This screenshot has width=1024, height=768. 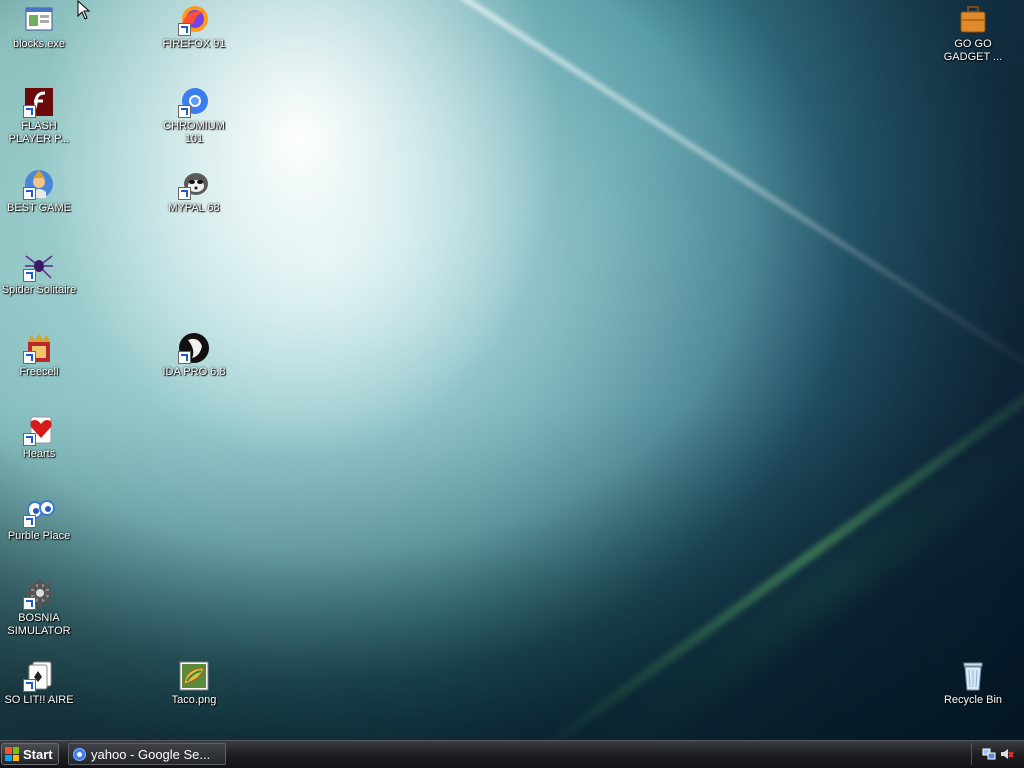 I want to click on purble-eye-icon, so click(x=39, y=512).